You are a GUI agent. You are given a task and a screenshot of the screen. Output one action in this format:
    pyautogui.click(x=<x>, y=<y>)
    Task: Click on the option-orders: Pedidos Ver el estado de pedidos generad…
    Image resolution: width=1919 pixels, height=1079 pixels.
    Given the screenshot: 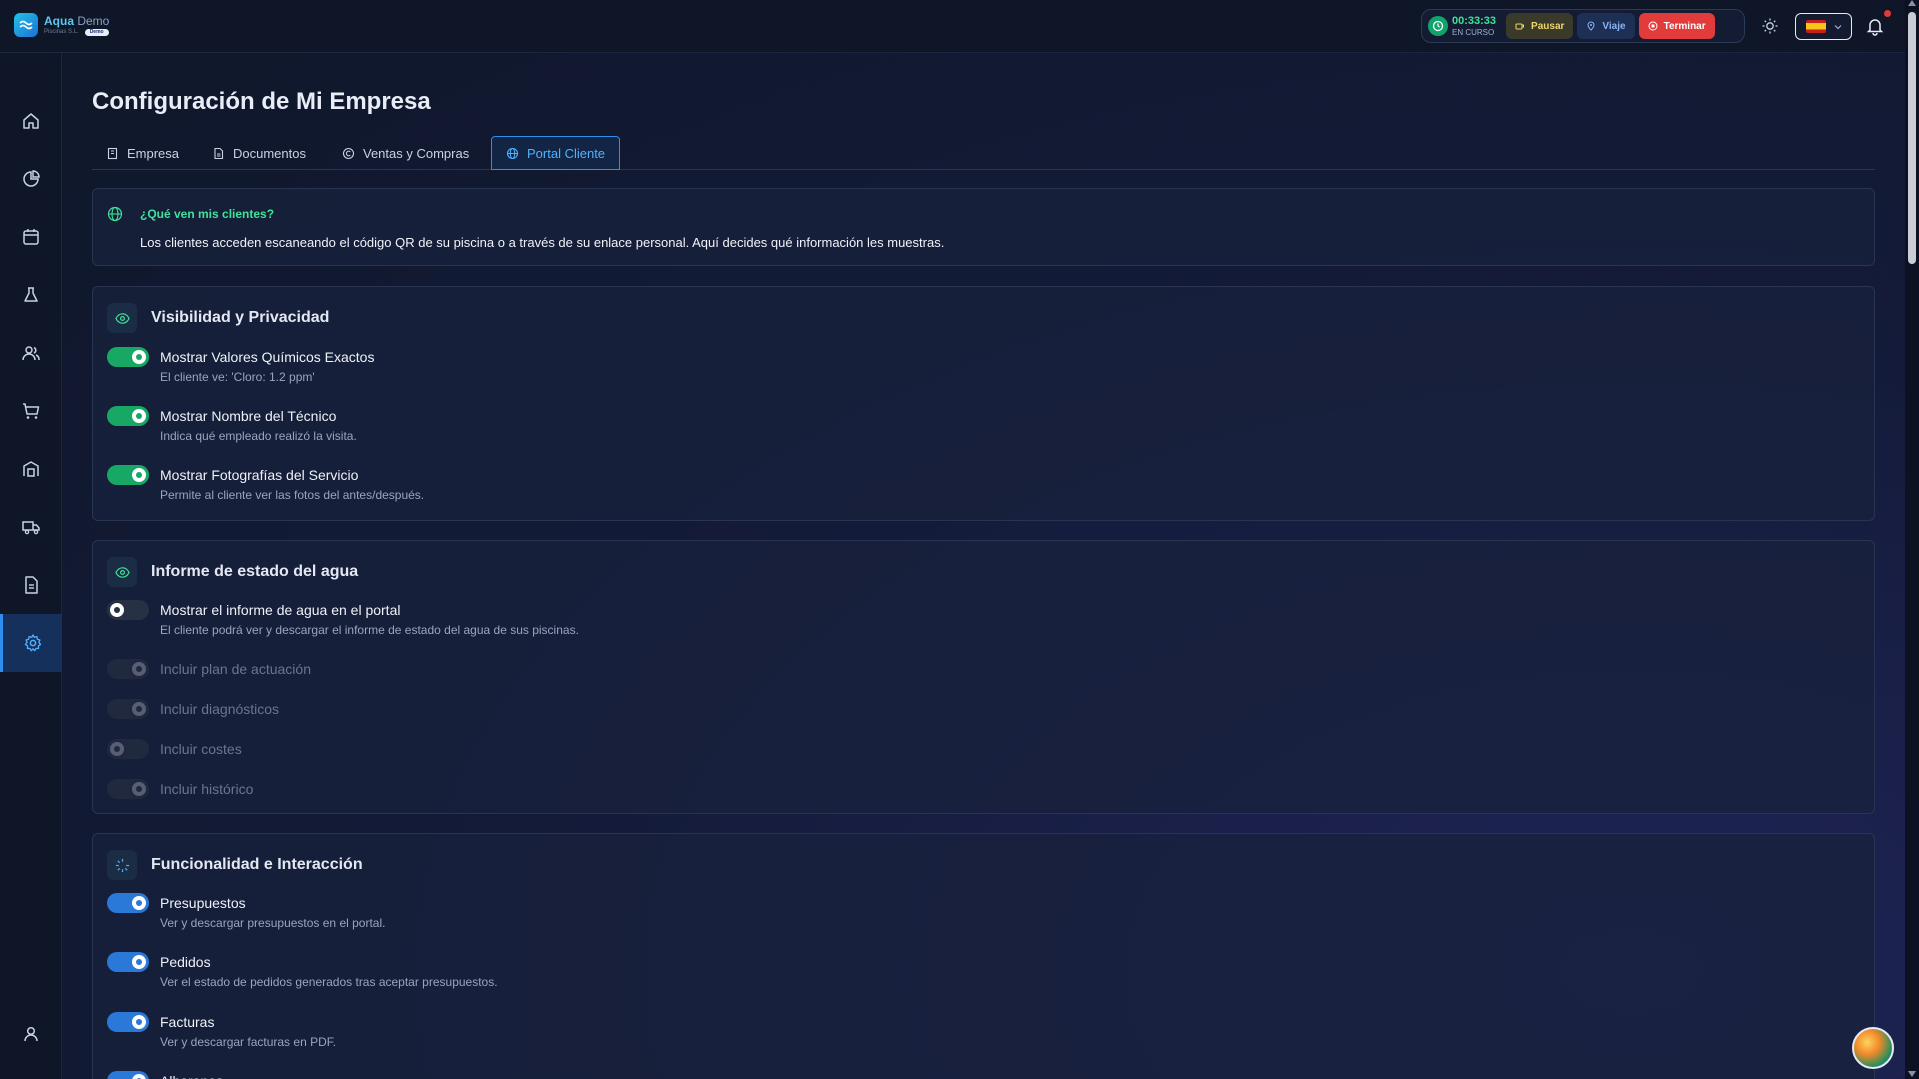 What is the action you would take?
    pyautogui.click(x=302, y=970)
    